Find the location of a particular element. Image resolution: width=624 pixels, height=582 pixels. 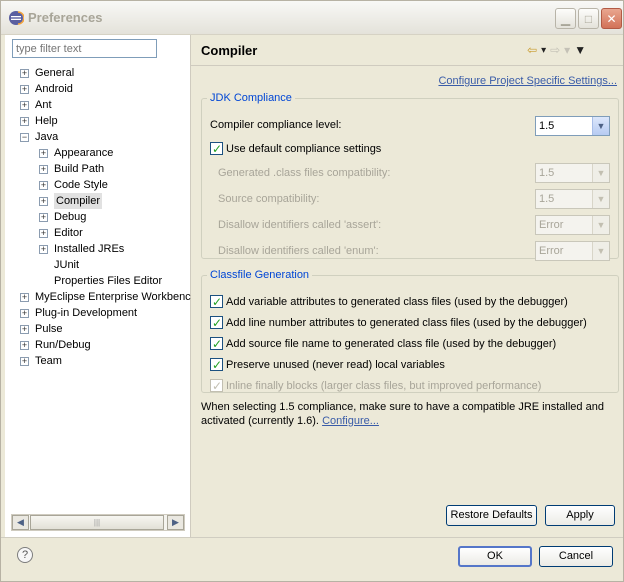

tree-item-label: Ant is located at coordinates (43, 105).